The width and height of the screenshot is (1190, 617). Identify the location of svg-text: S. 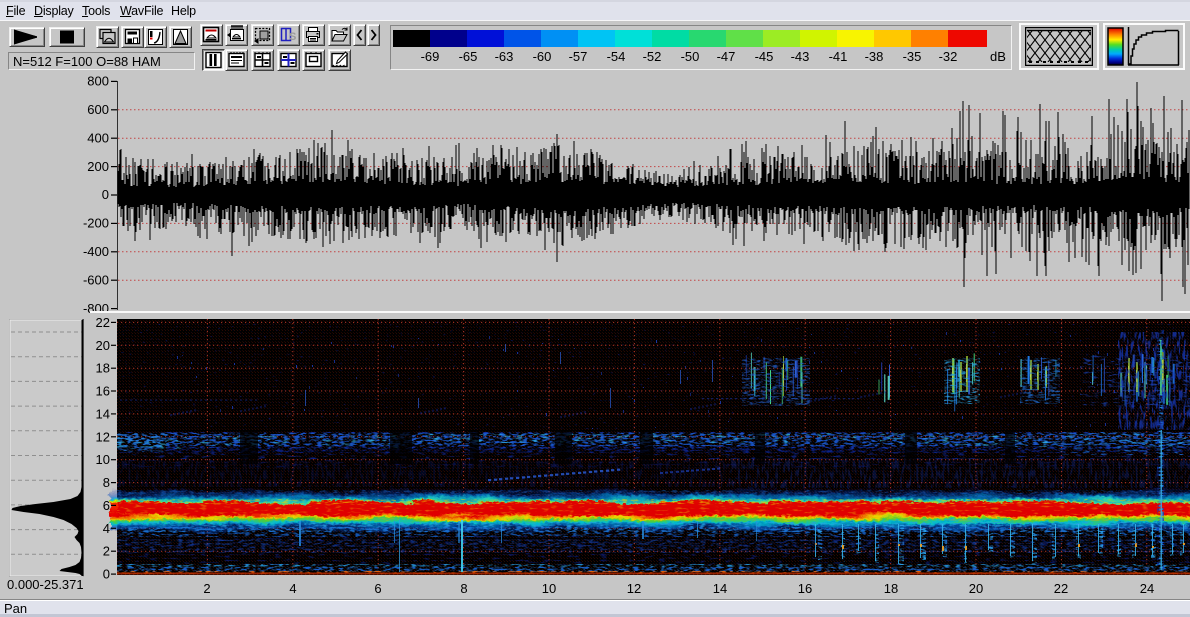
(292, 37).